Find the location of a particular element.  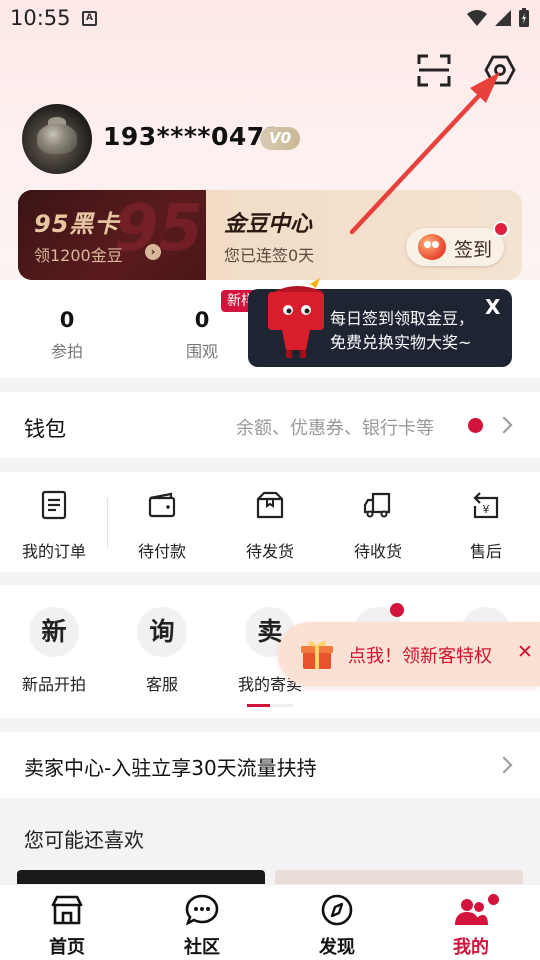

status-time: 10:55 is located at coordinates (40, 18).